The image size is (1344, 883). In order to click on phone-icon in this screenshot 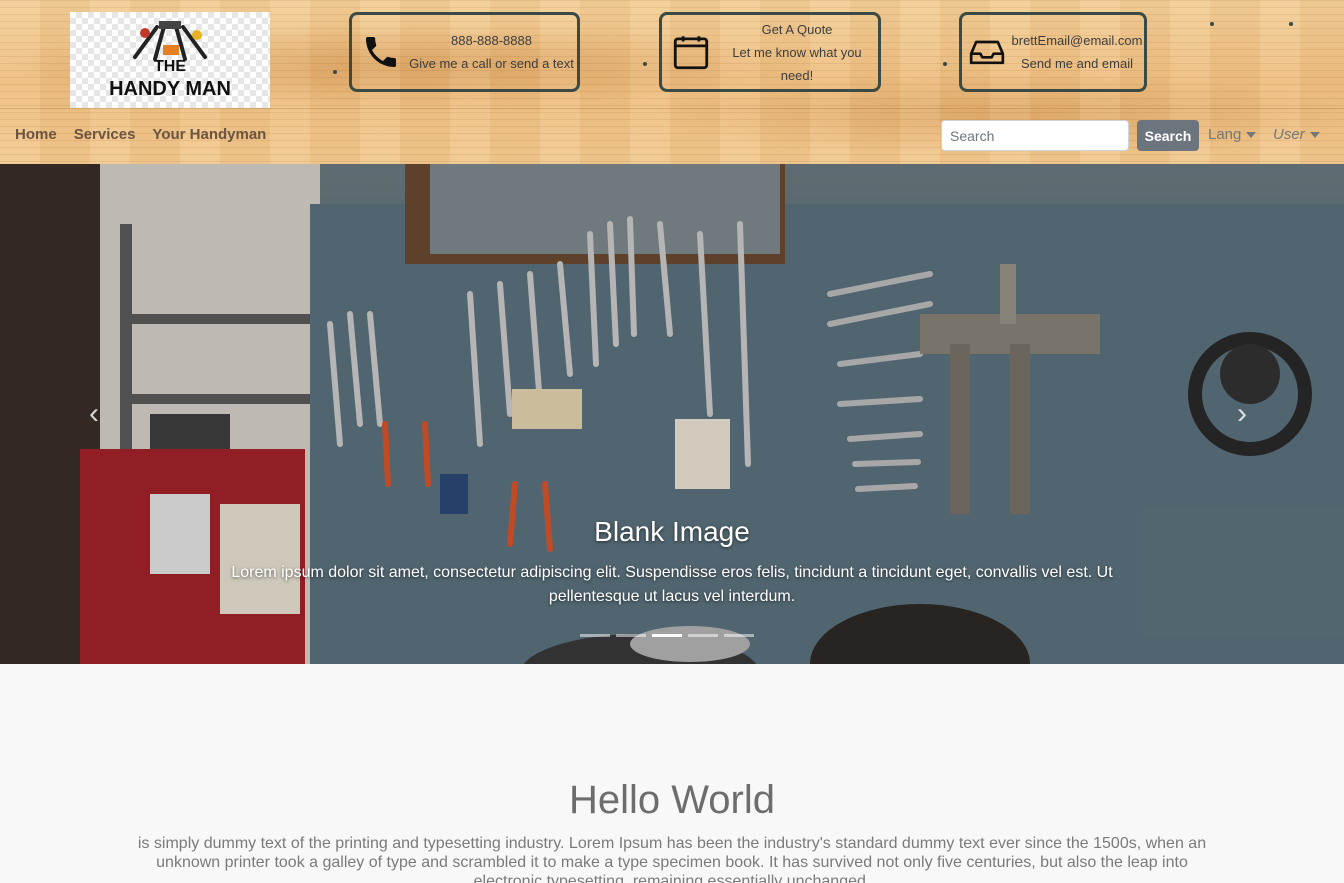, I will do `click(381, 52)`.